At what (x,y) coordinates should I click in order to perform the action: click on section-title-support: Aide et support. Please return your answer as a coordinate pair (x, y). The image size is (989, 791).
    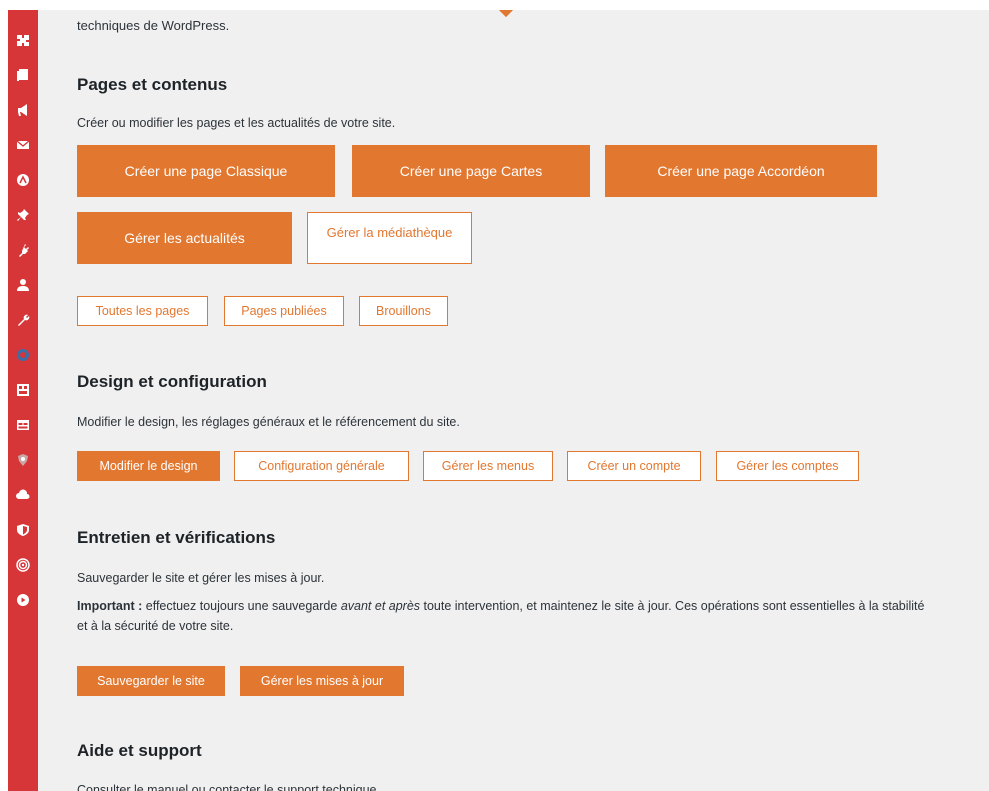
    Looking at the image, I should click on (139, 750).